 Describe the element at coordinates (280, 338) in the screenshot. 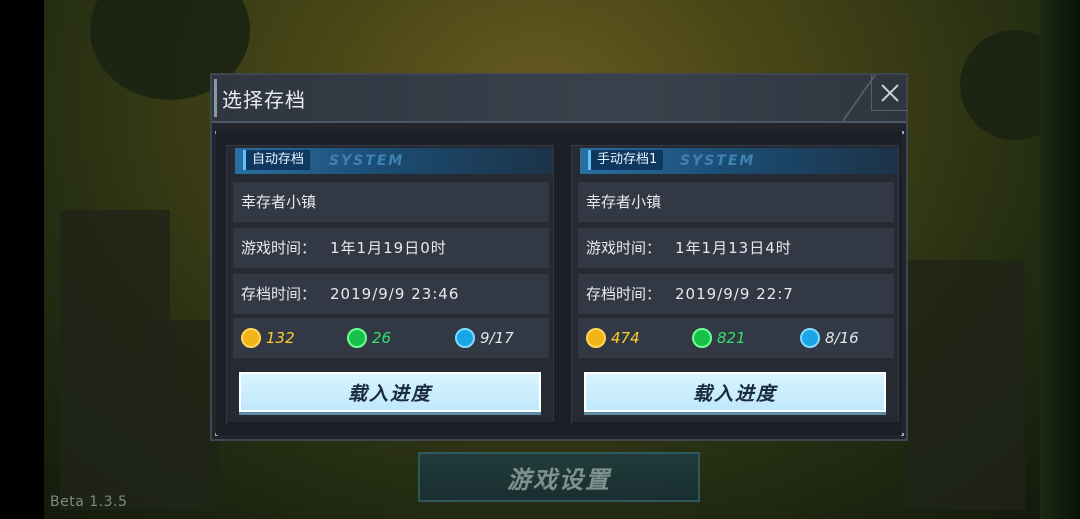

I see `coin-count: 132` at that location.